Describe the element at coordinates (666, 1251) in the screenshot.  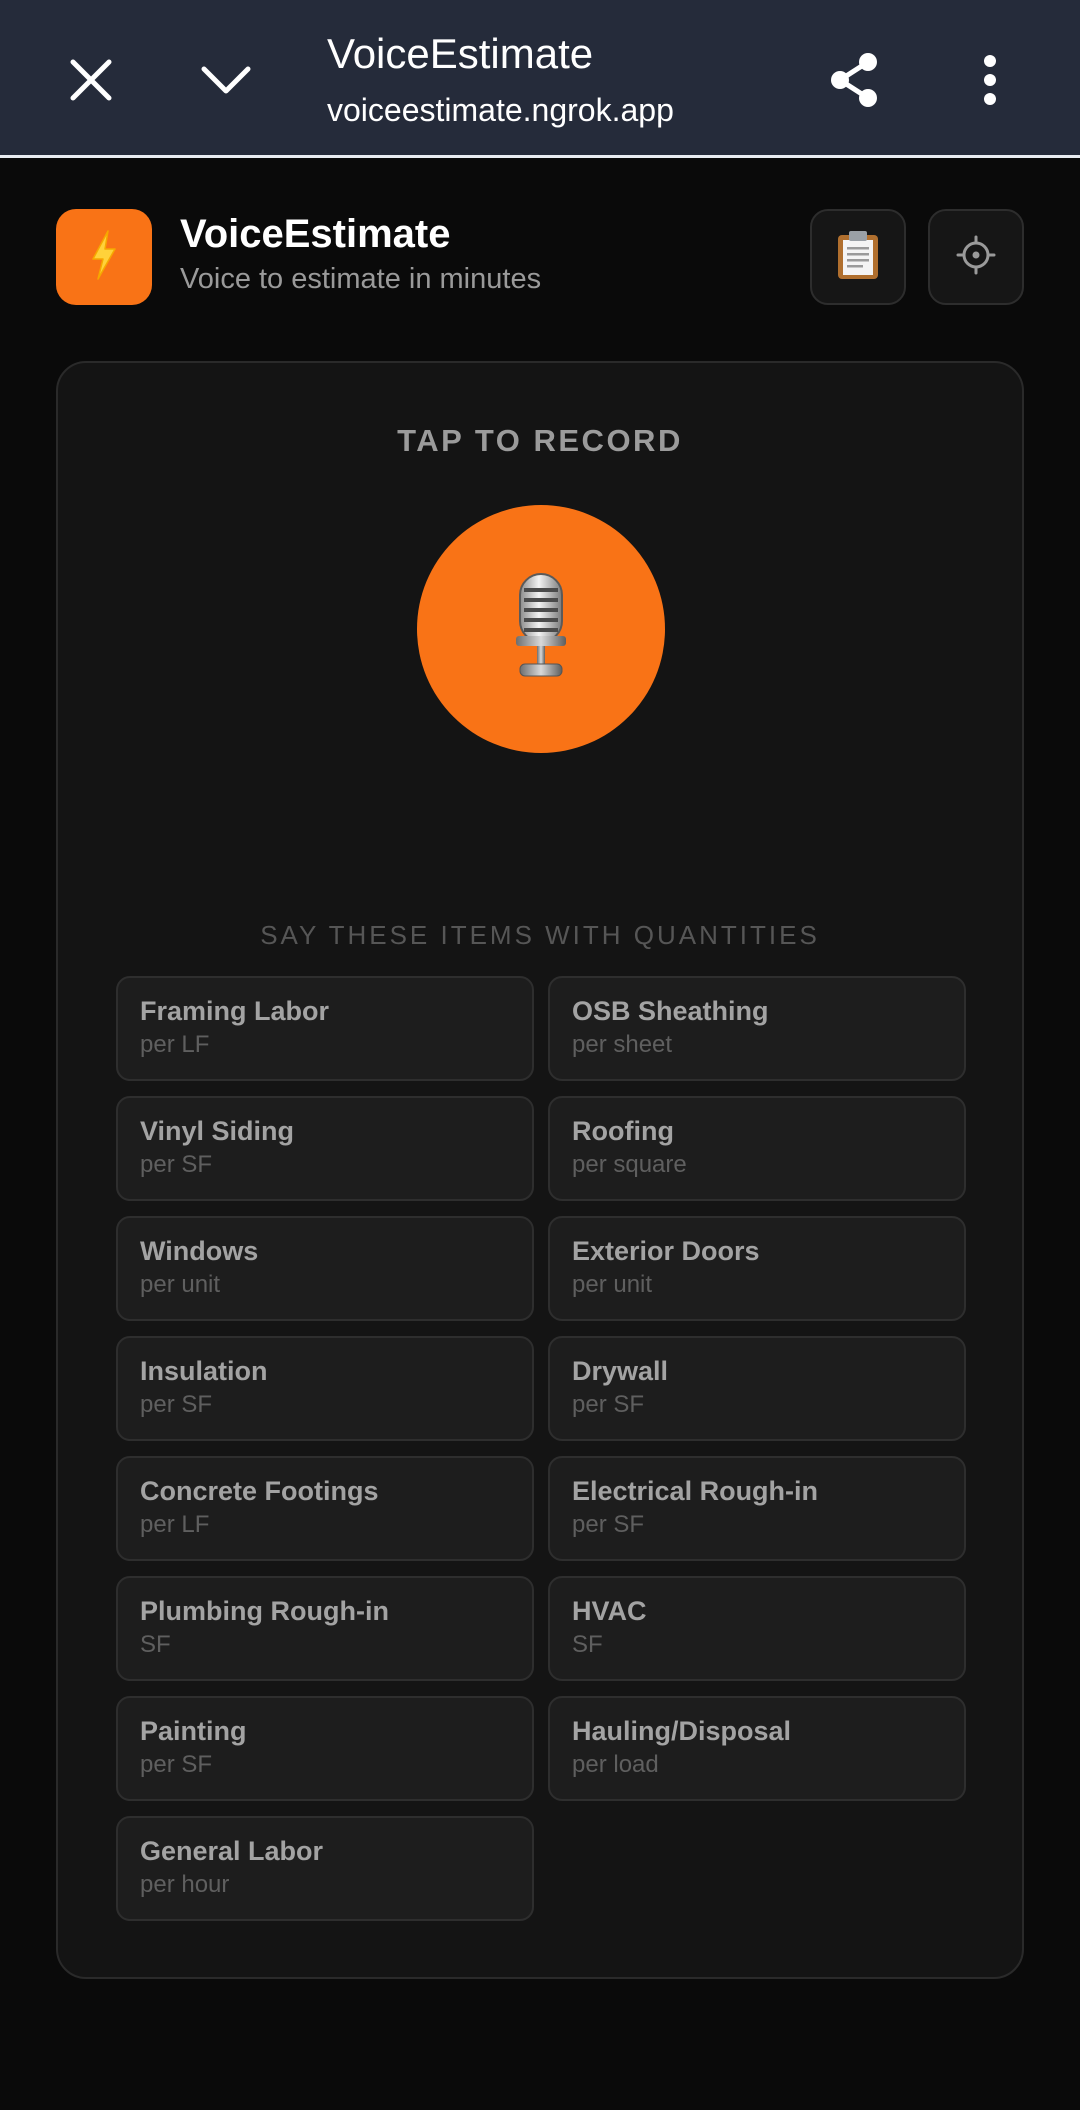
I see `item-name: Exterior Doors` at that location.